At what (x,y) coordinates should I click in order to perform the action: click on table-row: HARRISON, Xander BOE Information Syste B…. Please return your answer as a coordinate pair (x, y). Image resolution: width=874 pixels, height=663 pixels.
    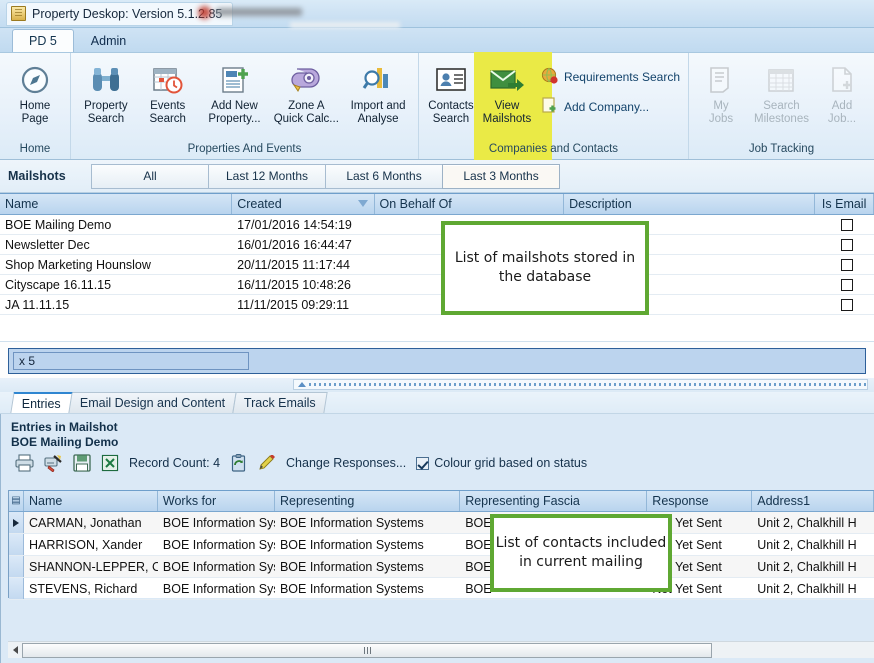
    Looking at the image, I should click on (441, 545).